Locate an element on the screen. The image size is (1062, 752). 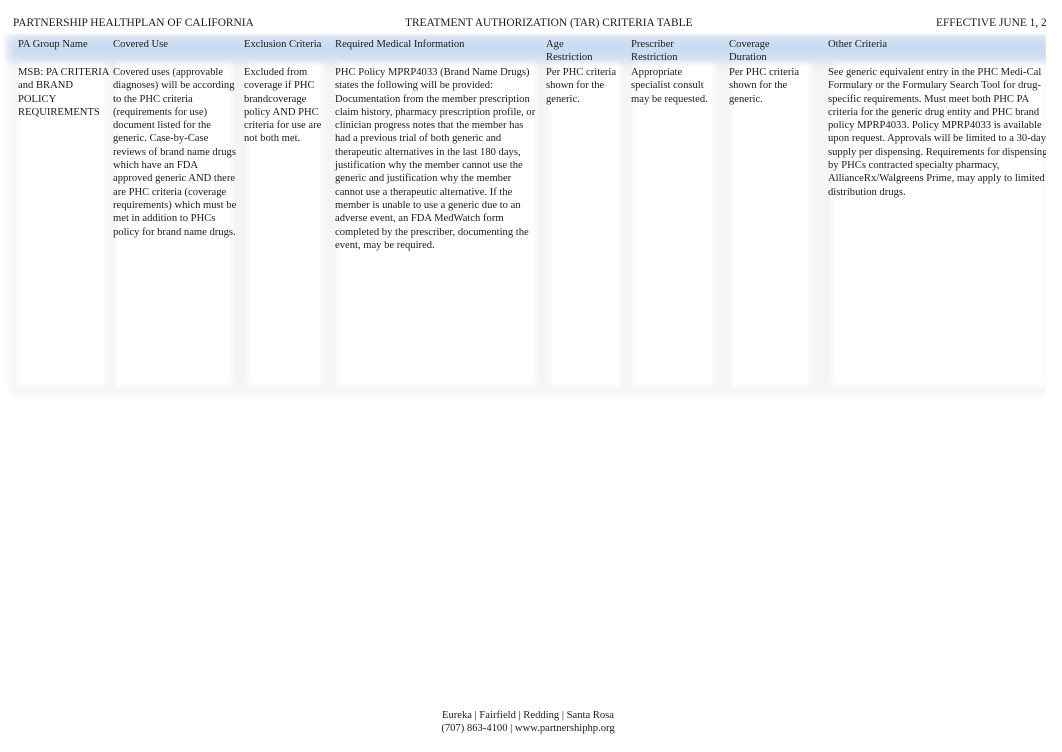
column-header-exclusion-criteria: Exclusion Criteria is located at coordinates (283, 44).